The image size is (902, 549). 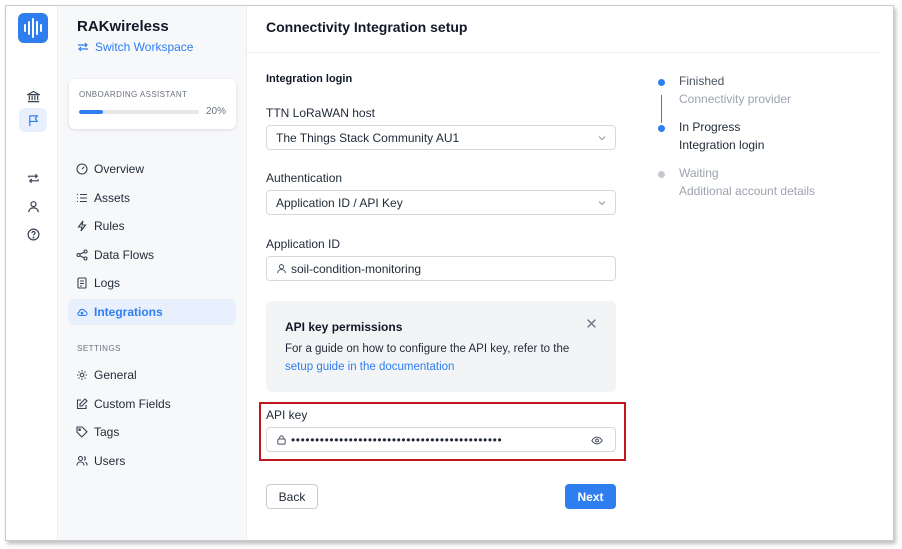 What do you see at coordinates (32, 273) in the screenshot?
I see `icon-rail` at bounding box center [32, 273].